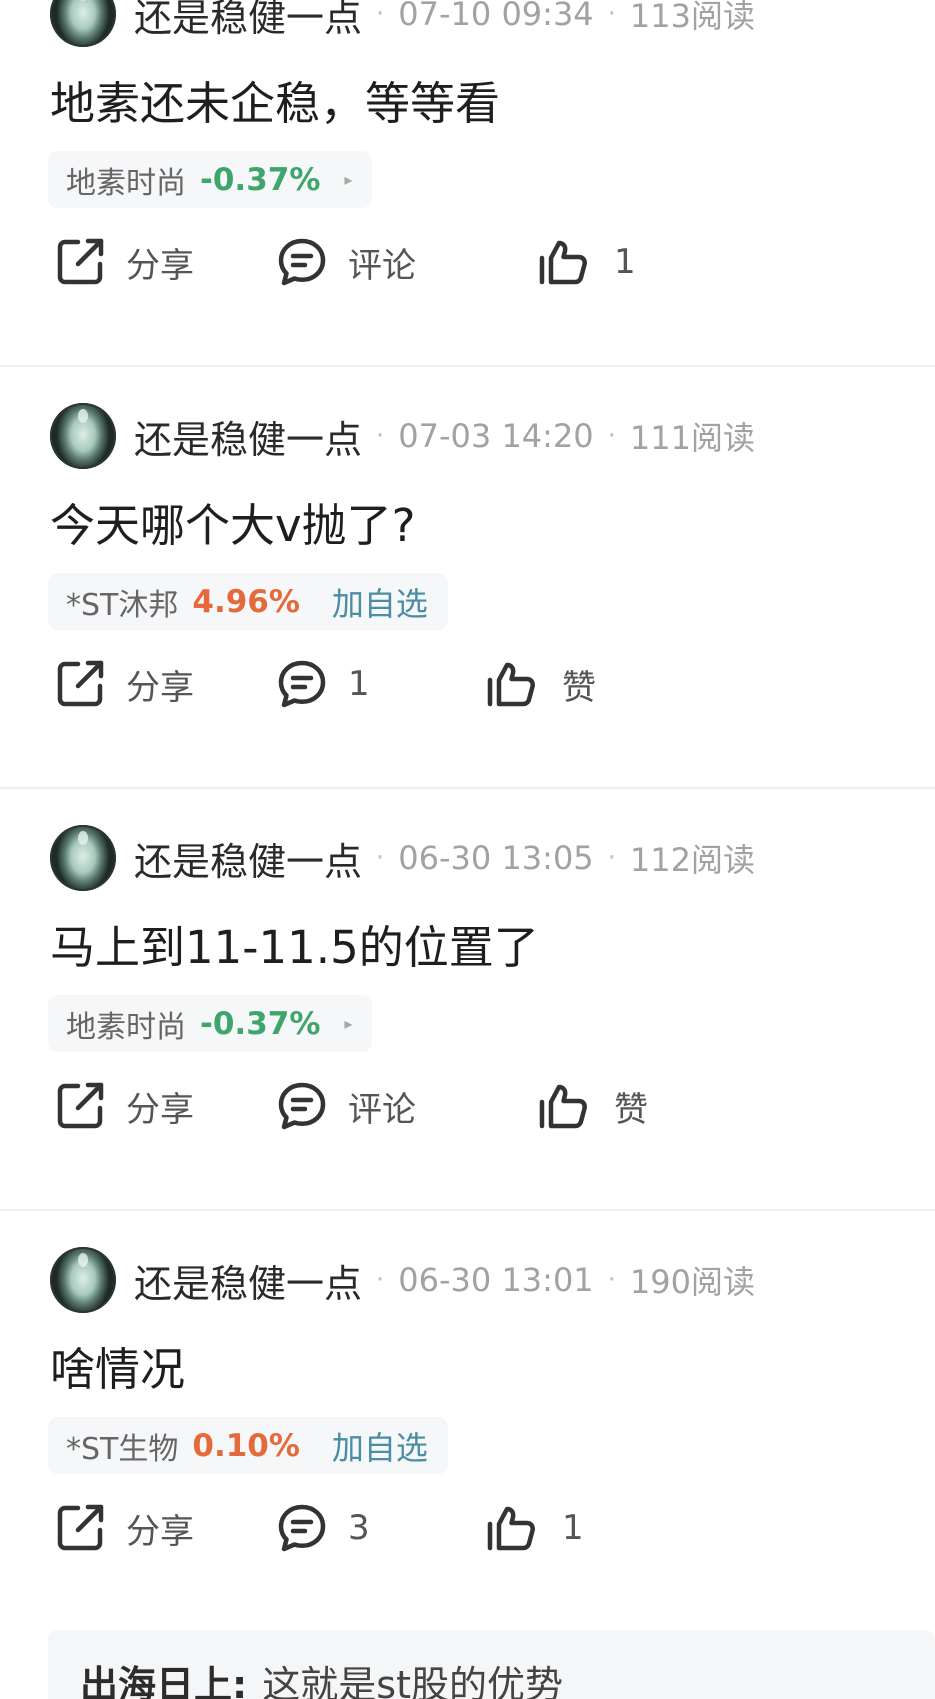 Image resolution: width=935 pixels, height=1699 pixels. I want to click on comment-count: 1, so click(359, 684).